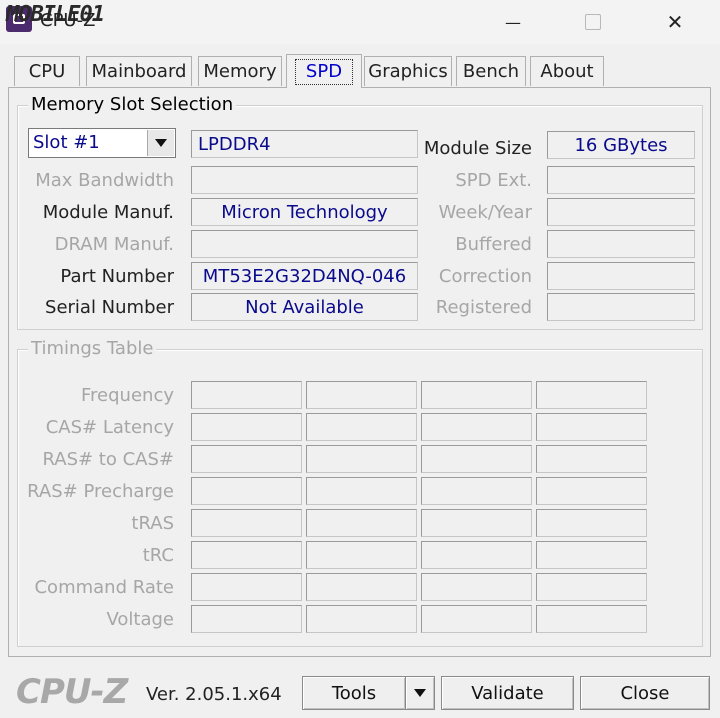 This screenshot has width=720, height=718. What do you see at coordinates (108, 459) in the screenshot?
I see `timing-row-label: RAS# to CAS#` at bounding box center [108, 459].